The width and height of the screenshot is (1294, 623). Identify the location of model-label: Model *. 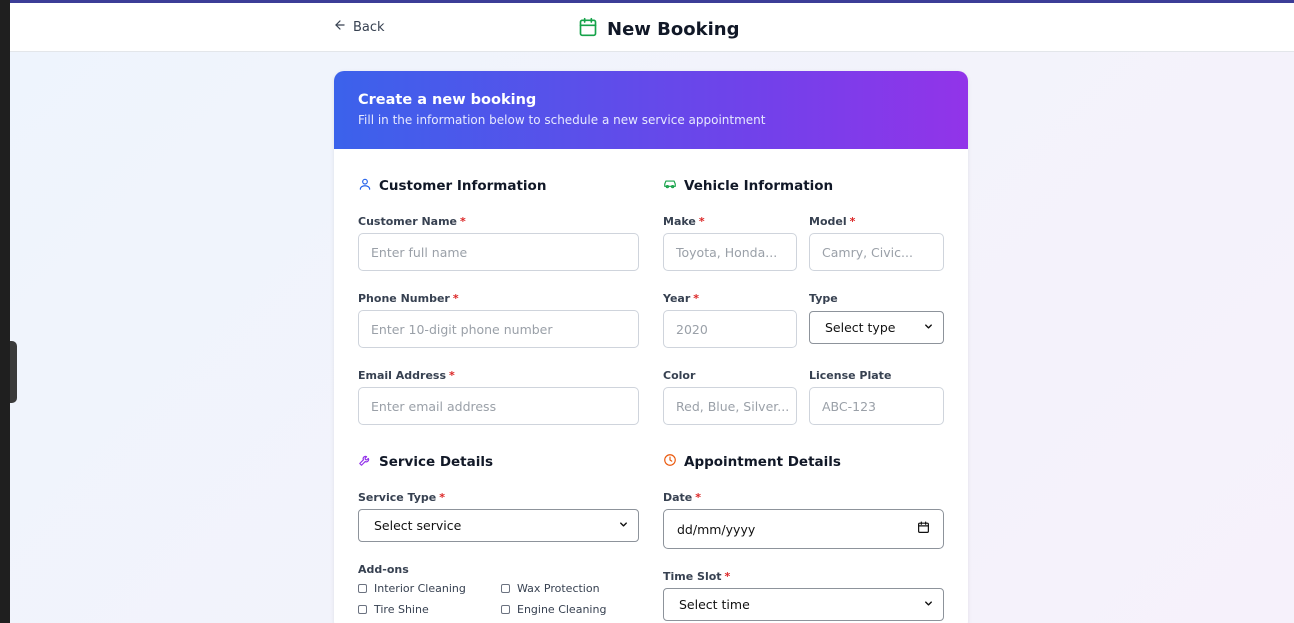
(832, 221).